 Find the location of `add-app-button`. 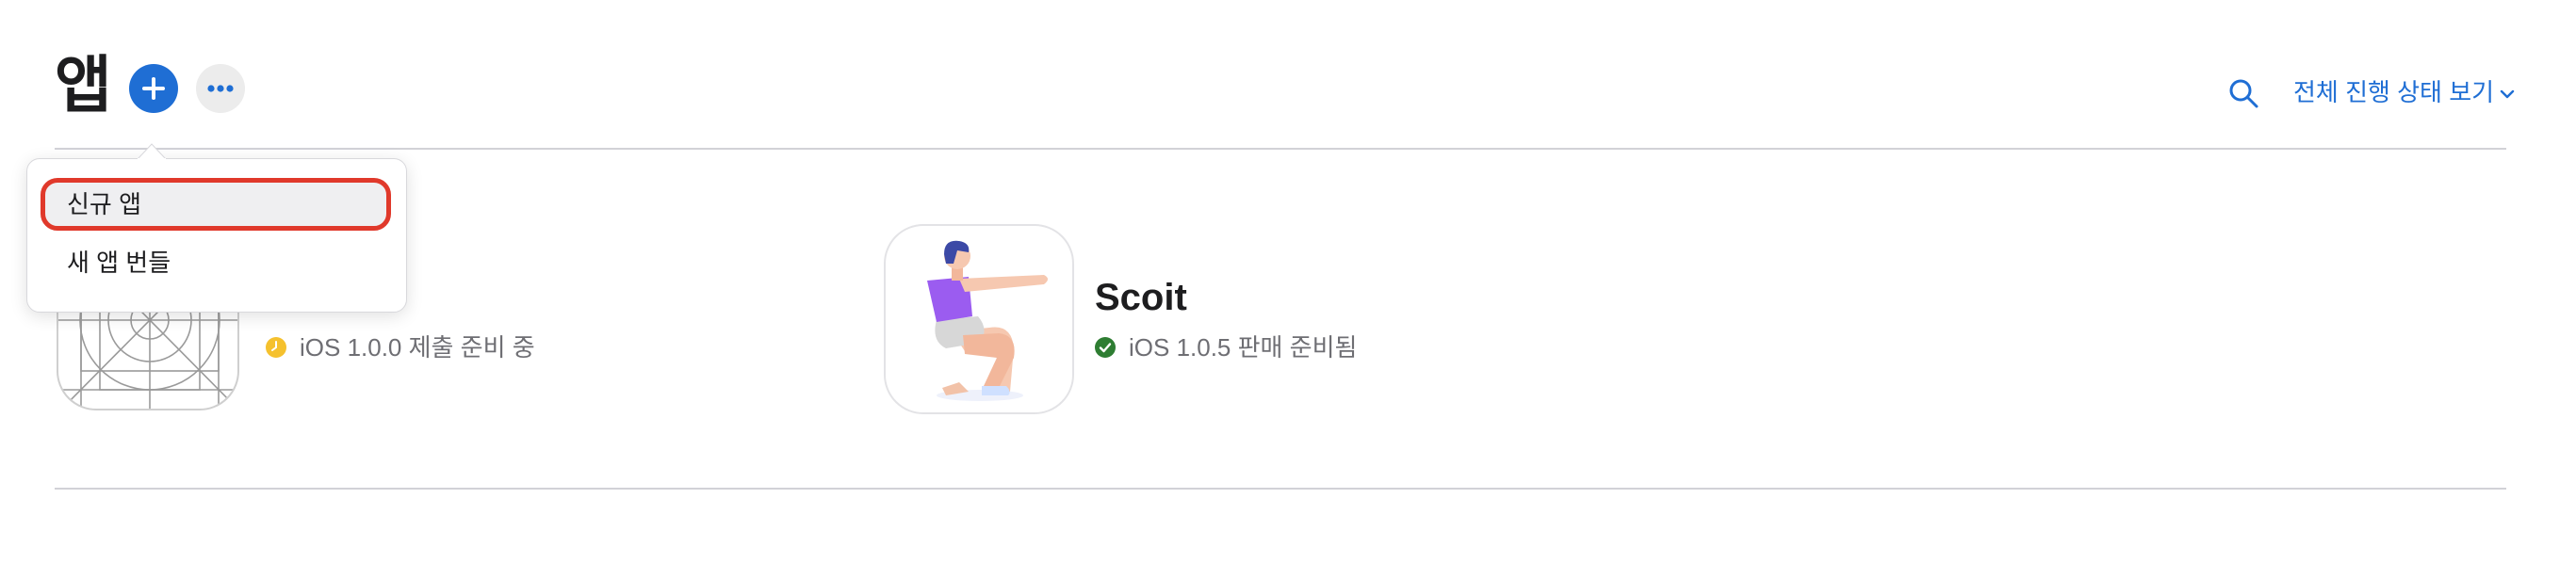

add-app-button is located at coordinates (153, 89).